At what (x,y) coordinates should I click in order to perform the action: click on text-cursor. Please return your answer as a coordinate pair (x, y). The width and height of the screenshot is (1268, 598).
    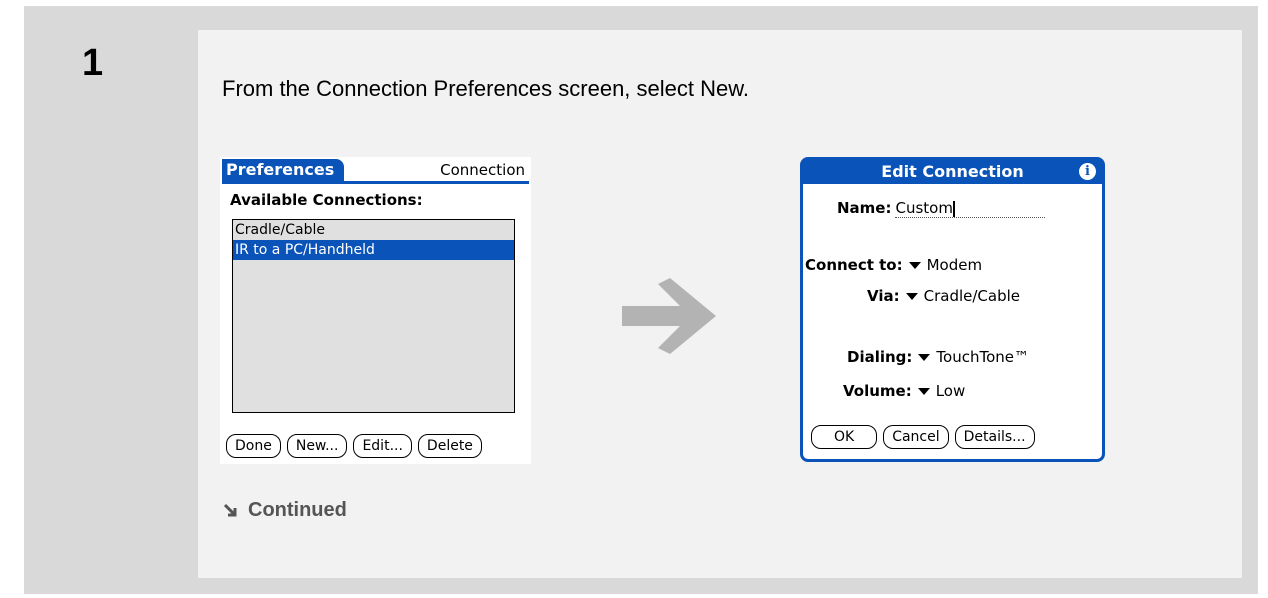
    Looking at the image, I should click on (953, 208).